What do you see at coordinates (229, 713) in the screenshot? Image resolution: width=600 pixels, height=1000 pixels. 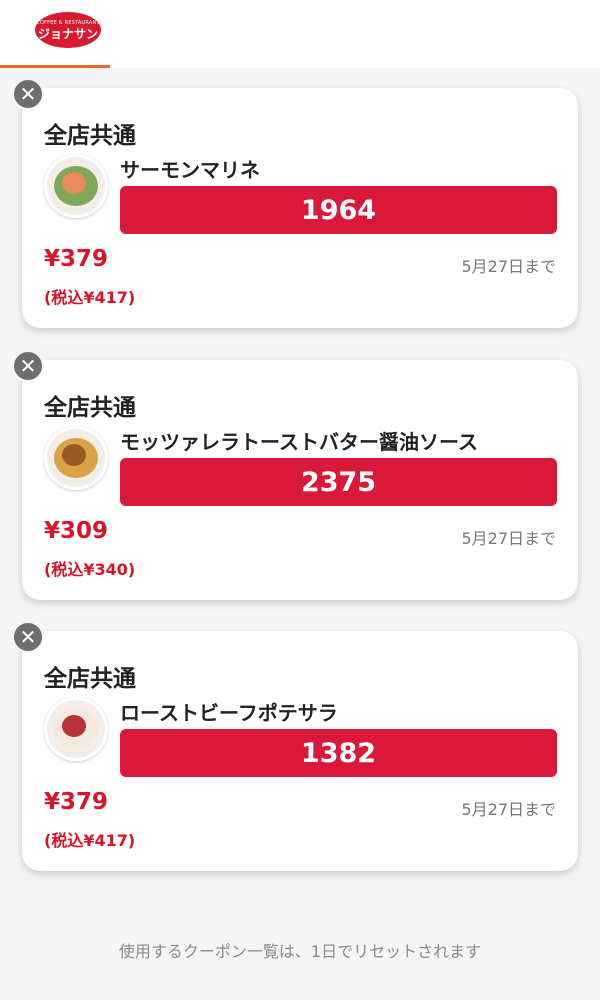 I see `coupon-item-name: ローストビーフポテサラ` at bounding box center [229, 713].